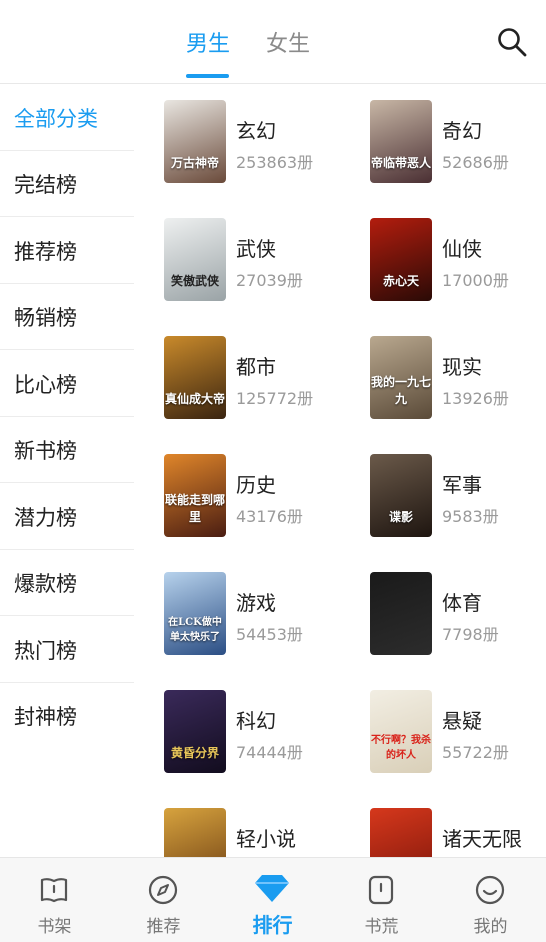 The height and width of the screenshot is (942, 546). What do you see at coordinates (194, 163) in the screenshot?
I see `cover-title: 万古神帝` at bounding box center [194, 163].